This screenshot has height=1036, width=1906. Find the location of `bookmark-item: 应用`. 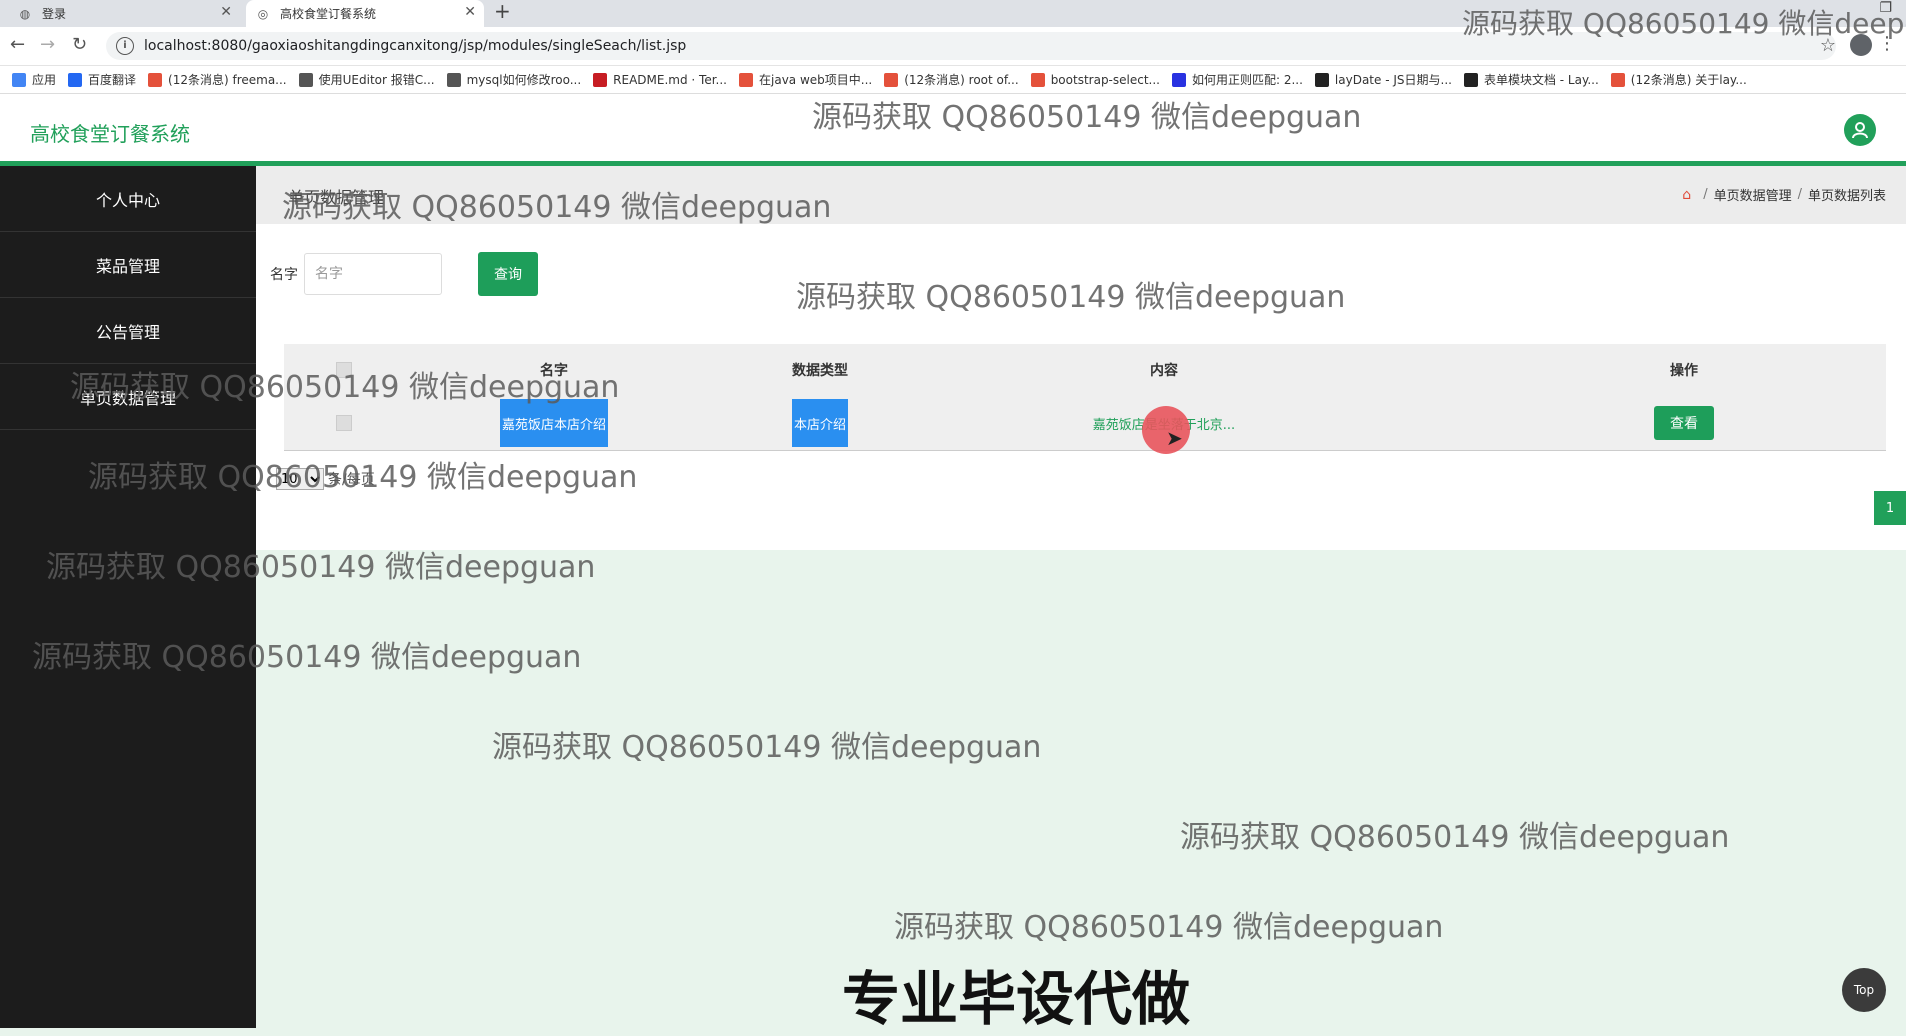

bookmark-item: 应用 is located at coordinates (34, 79).